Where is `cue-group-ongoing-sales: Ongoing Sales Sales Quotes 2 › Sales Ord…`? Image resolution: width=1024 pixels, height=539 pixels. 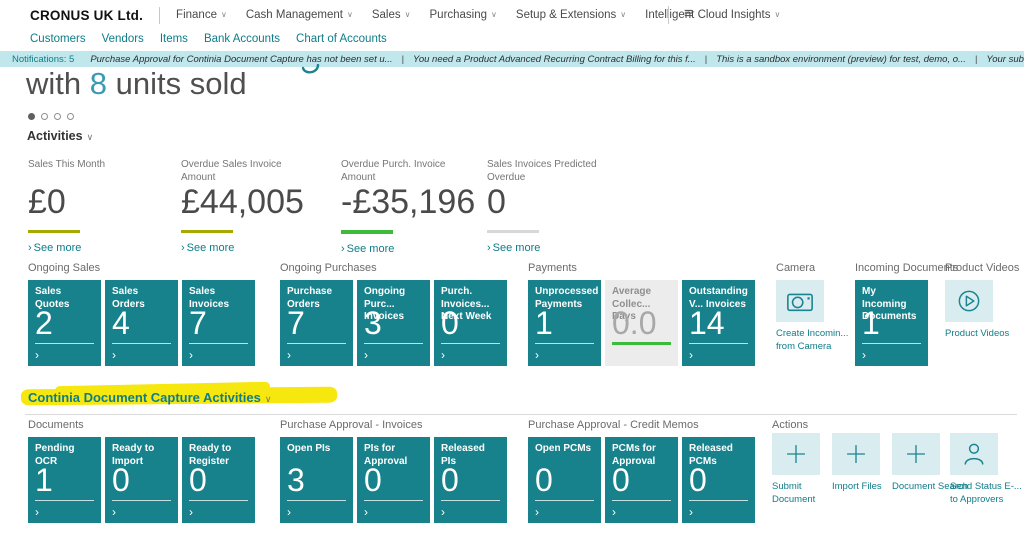 cue-group-ongoing-sales: Ongoing Sales Sales Quotes 2 › Sales Ord… is located at coordinates (141, 314).